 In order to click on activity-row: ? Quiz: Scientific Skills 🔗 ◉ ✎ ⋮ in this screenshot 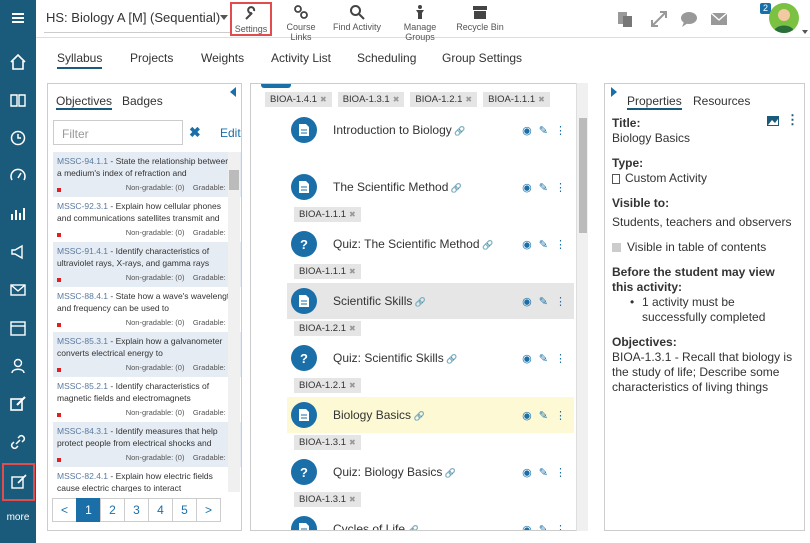, I will do `click(430, 358)`.